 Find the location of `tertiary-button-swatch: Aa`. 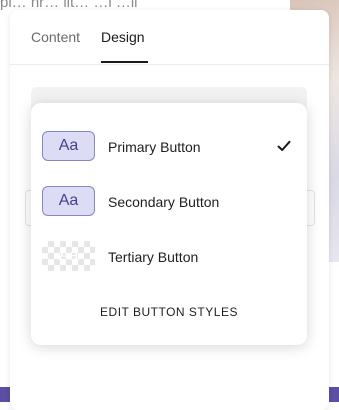

tertiary-button-swatch: Aa is located at coordinates (68, 256).